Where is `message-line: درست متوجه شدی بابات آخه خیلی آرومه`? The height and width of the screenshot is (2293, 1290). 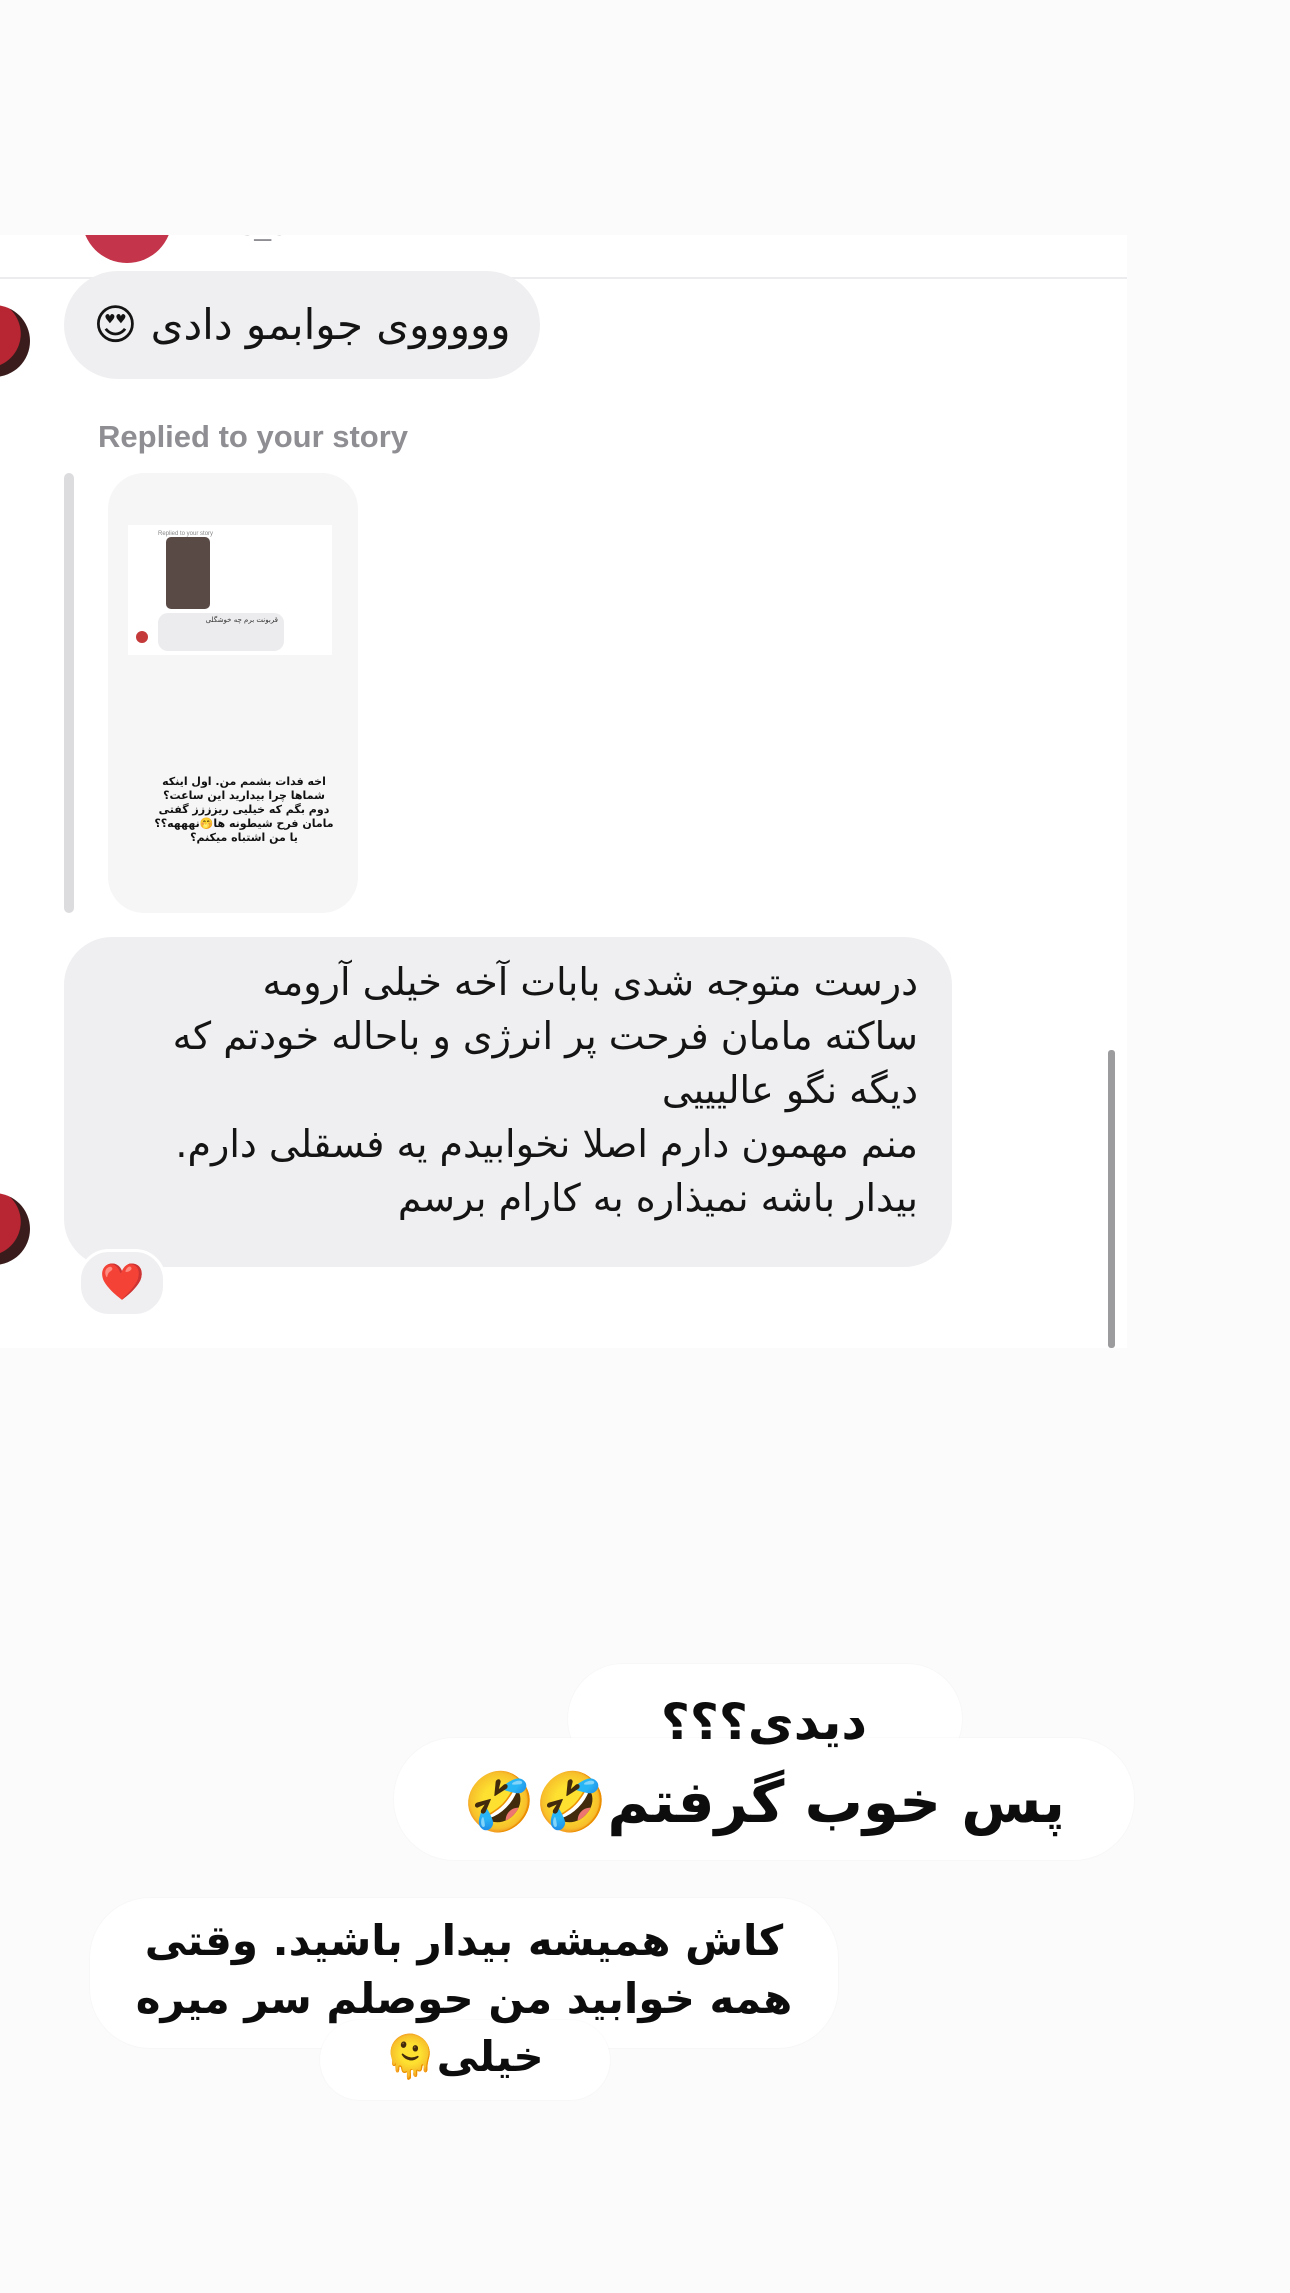
message-line: درست متوجه شدی بابات آخه خیلی آرومه is located at coordinates (590, 982).